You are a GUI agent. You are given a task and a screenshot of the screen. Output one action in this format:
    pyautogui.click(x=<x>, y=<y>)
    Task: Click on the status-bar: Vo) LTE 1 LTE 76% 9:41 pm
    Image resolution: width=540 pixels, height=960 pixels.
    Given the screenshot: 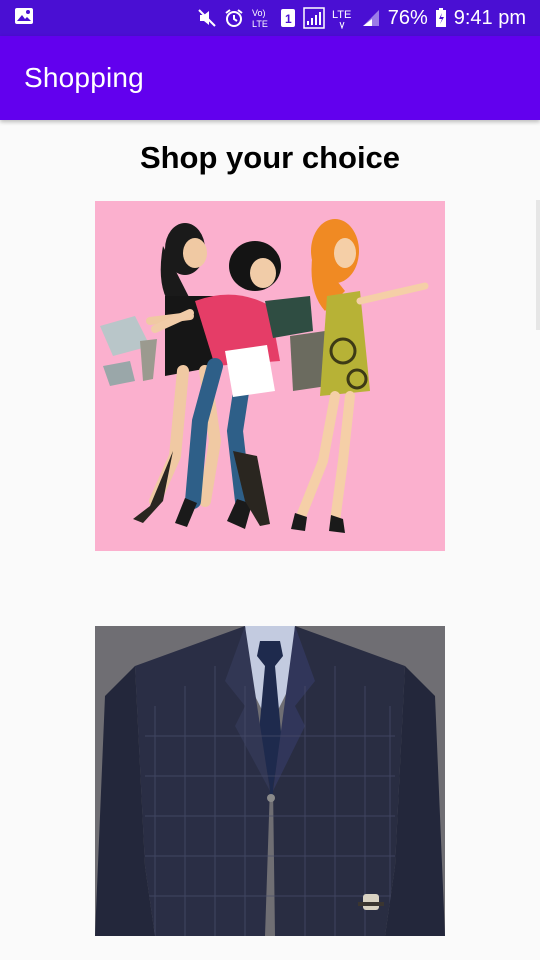 What is the action you would take?
    pyautogui.click(x=270, y=18)
    